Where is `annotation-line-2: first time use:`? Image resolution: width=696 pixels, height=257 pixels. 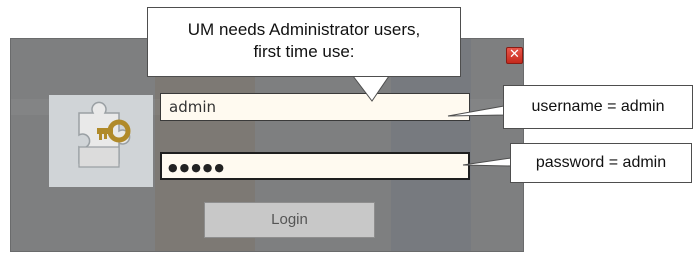 annotation-line-2: first time use: is located at coordinates (304, 51).